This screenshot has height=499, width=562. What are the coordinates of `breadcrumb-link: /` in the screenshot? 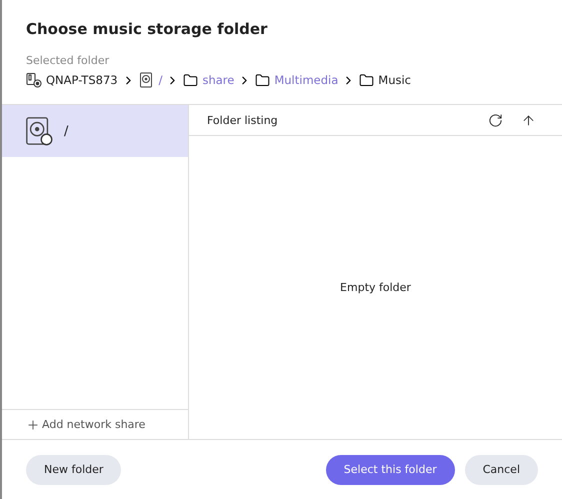 It's located at (160, 80).